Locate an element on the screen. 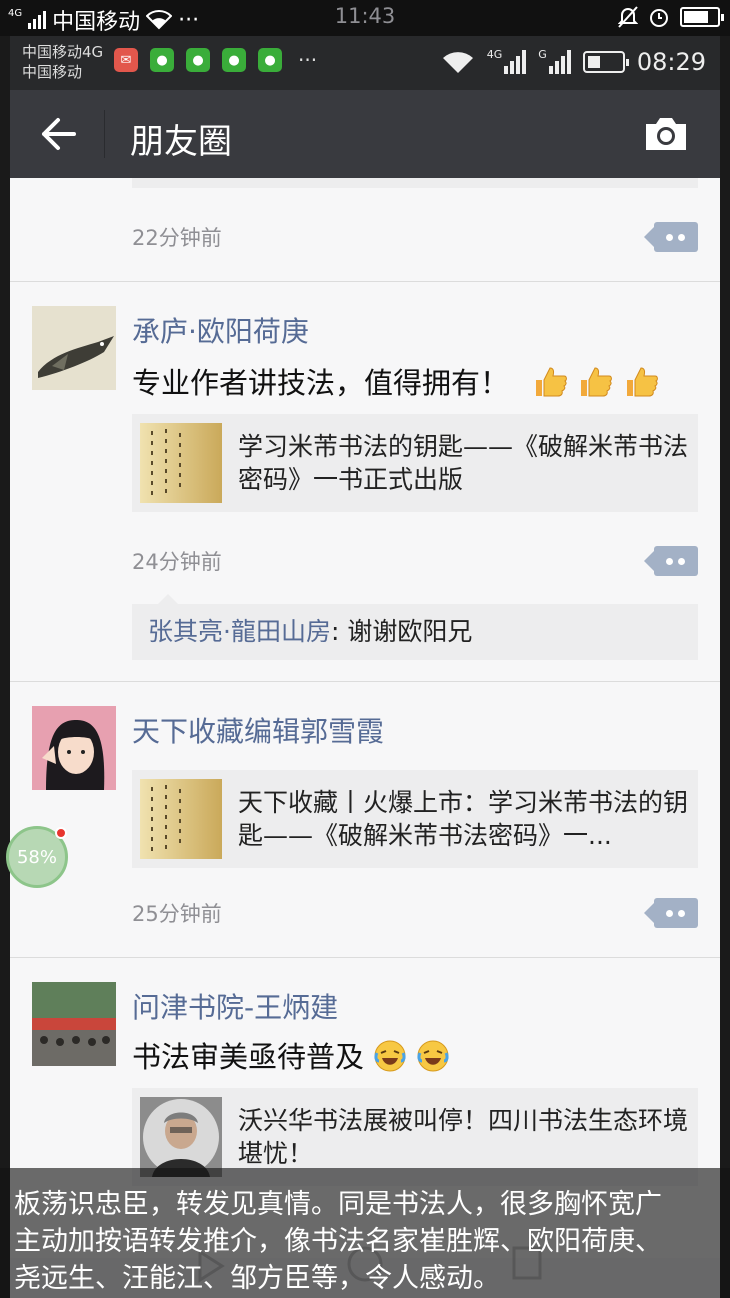  comment-item: 张其亮·龍田山房: 谢谢欧阳兄 is located at coordinates (415, 627).